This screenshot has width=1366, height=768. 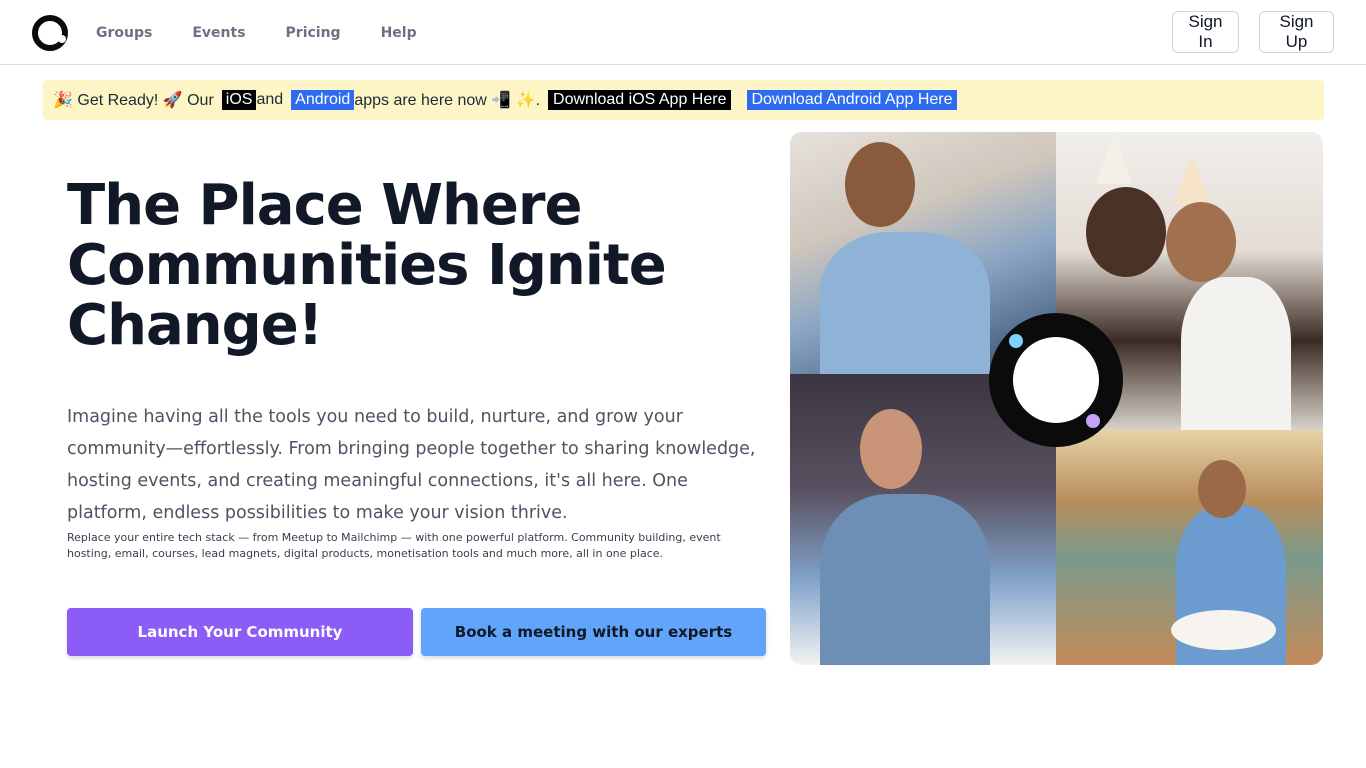 What do you see at coordinates (1189, 547) in the screenshot?
I see `photo-outdoor-meal` at bounding box center [1189, 547].